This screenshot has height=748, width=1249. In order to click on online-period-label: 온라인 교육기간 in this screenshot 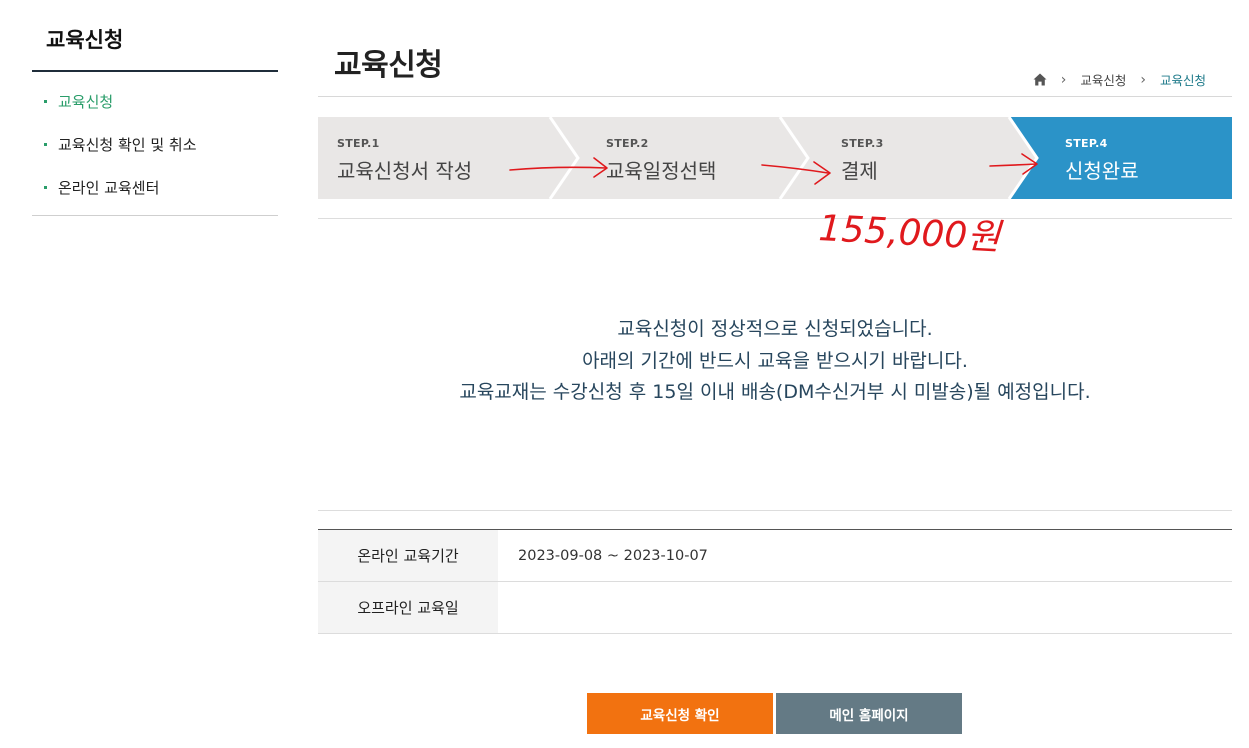, I will do `click(408, 555)`.